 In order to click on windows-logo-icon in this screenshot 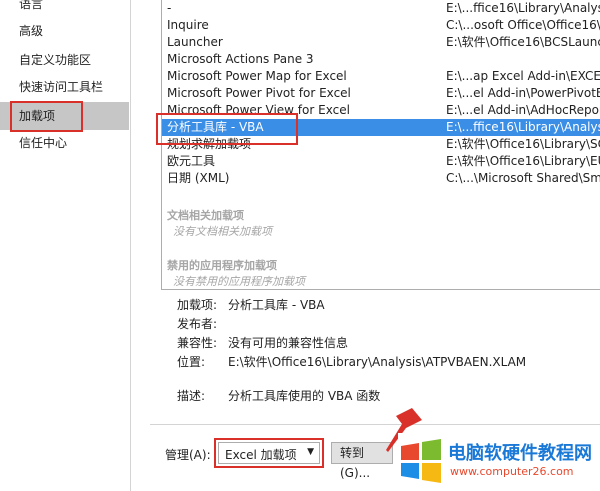, I will do `click(421, 461)`.